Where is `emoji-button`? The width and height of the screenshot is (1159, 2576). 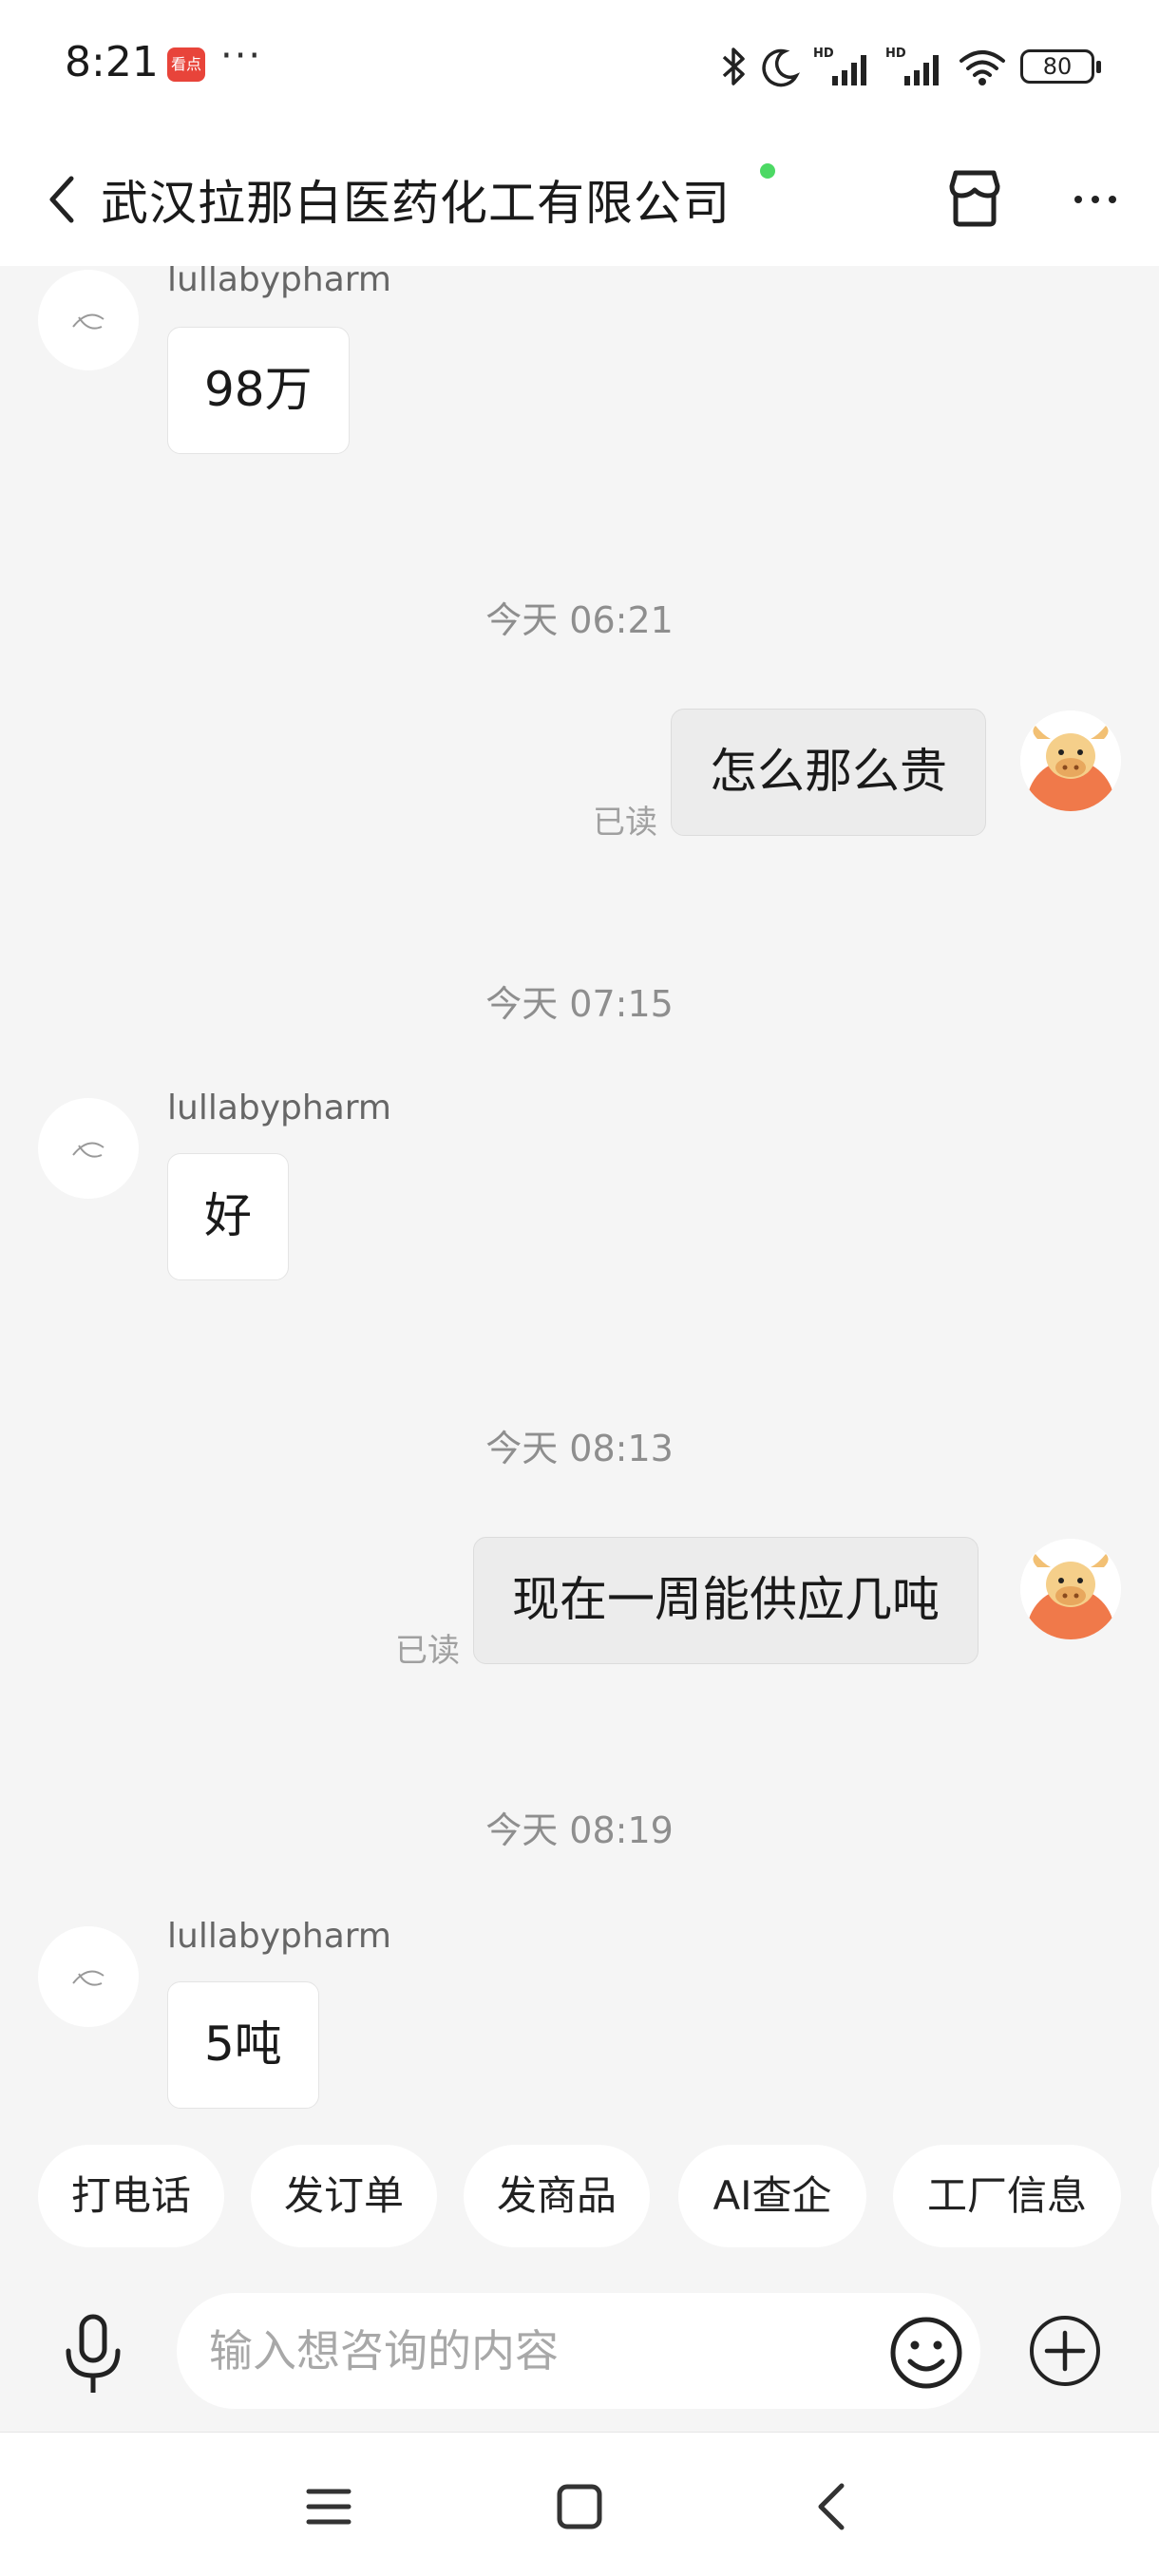 emoji-button is located at coordinates (926, 2353).